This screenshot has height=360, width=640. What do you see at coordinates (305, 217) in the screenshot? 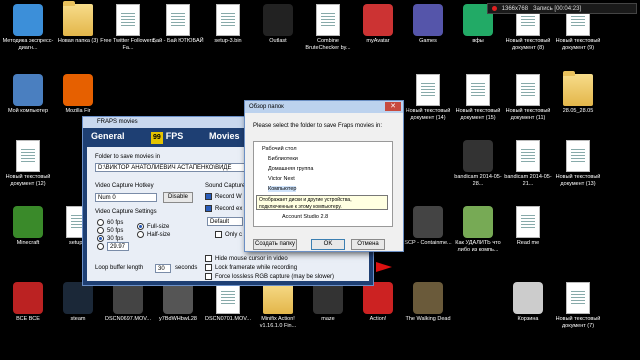
I see `tree-item: Account Studio 2.8` at bounding box center [305, 217].